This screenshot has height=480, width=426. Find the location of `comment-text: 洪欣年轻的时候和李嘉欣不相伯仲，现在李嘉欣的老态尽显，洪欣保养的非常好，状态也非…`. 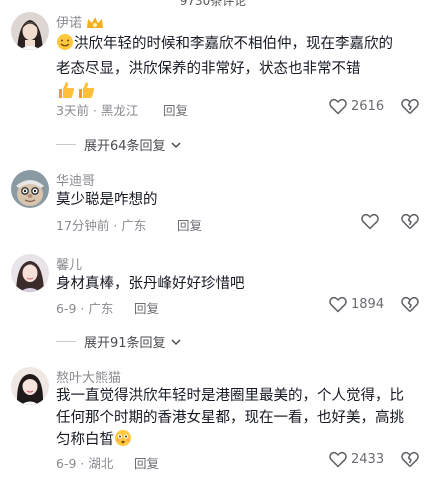

comment-text: 洪欣年轻的时候和李嘉欣不相伯仲，现在李嘉欣的老态尽显，洪欣保养的非常好，状态也非… is located at coordinates (231, 70).